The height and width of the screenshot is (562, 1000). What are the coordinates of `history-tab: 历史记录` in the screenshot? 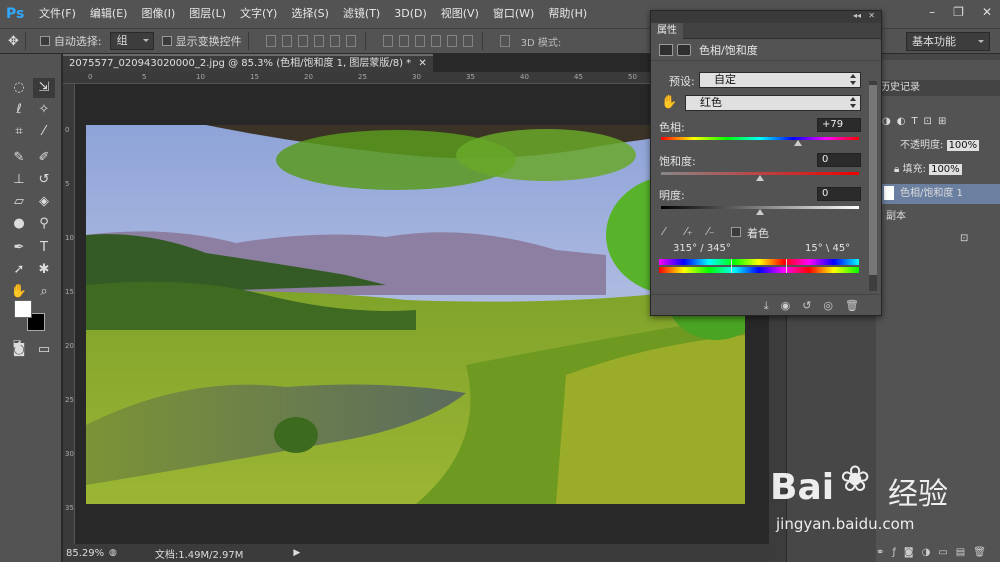 It's located at (938, 88).